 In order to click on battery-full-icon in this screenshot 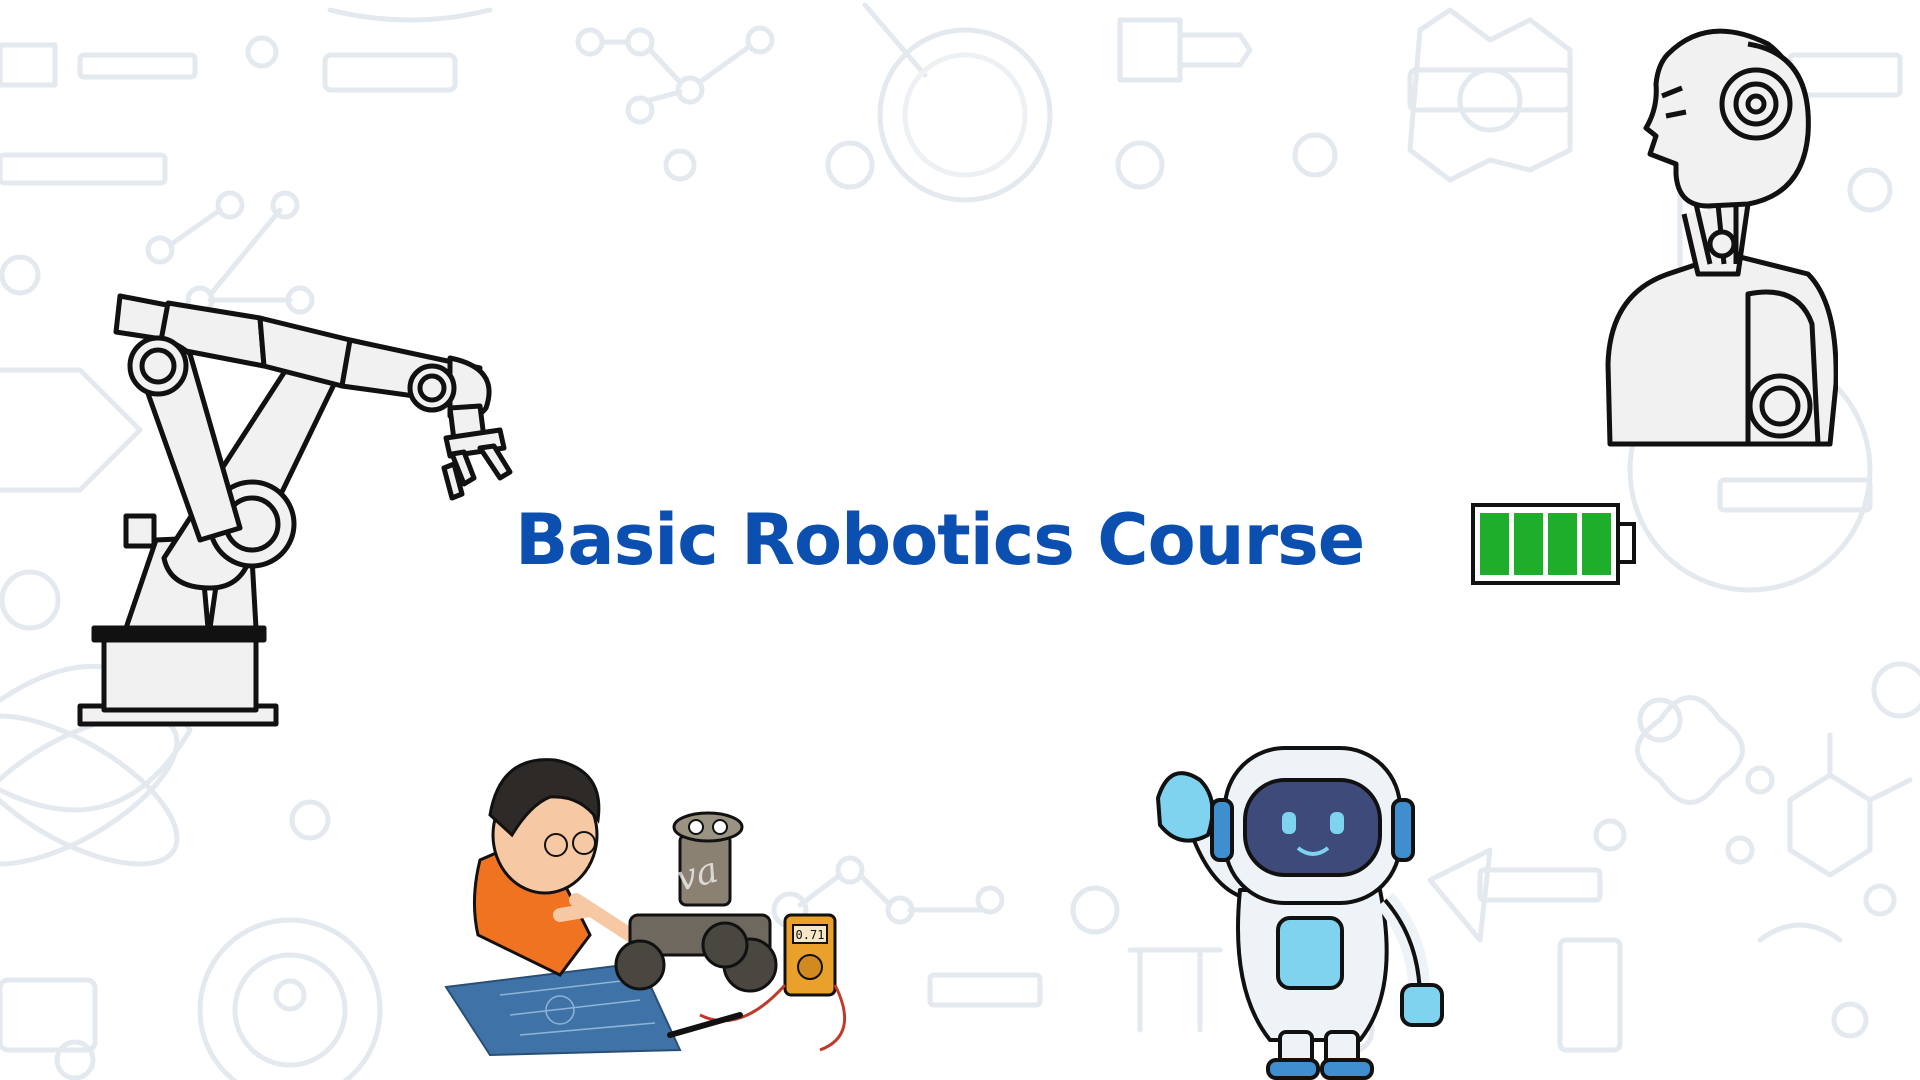, I will do `click(1553, 544)`.